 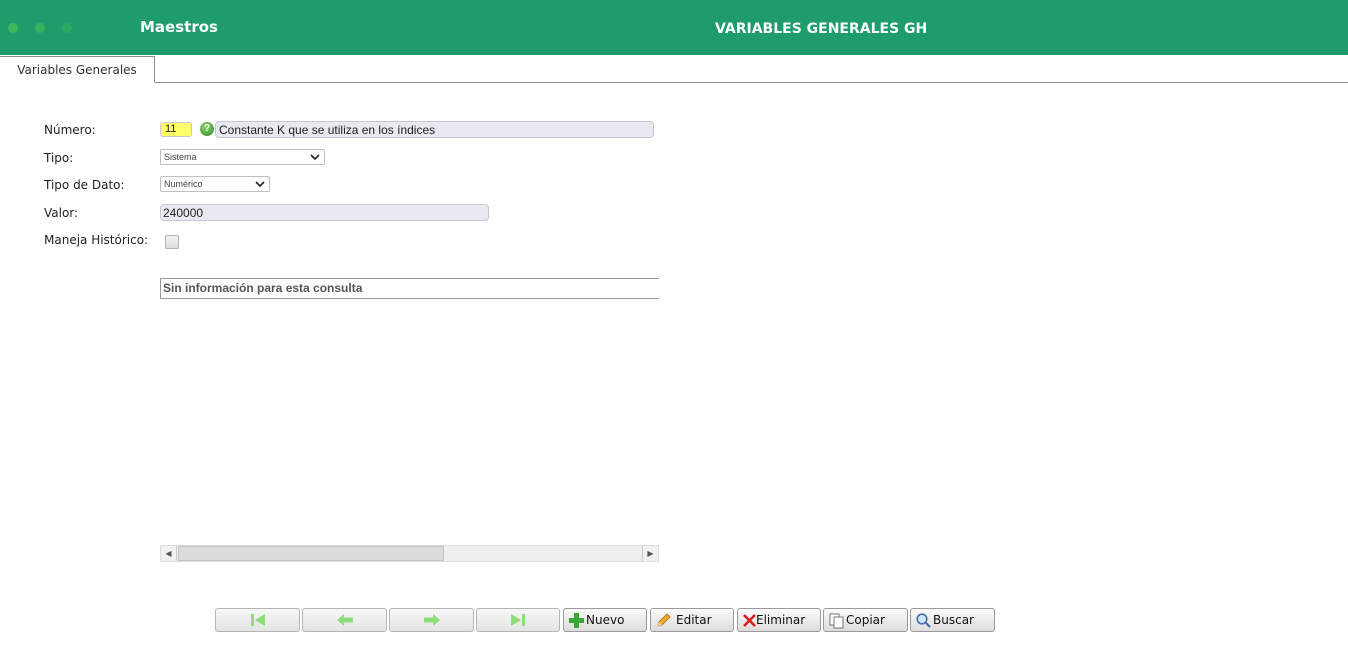 I want to click on numero-label: Número:, so click(x=70, y=130).